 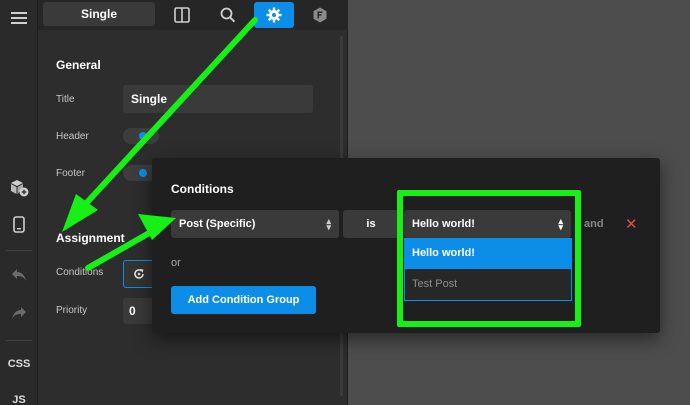 I want to click on arrow-to-assignment, so click(x=167, y=115).